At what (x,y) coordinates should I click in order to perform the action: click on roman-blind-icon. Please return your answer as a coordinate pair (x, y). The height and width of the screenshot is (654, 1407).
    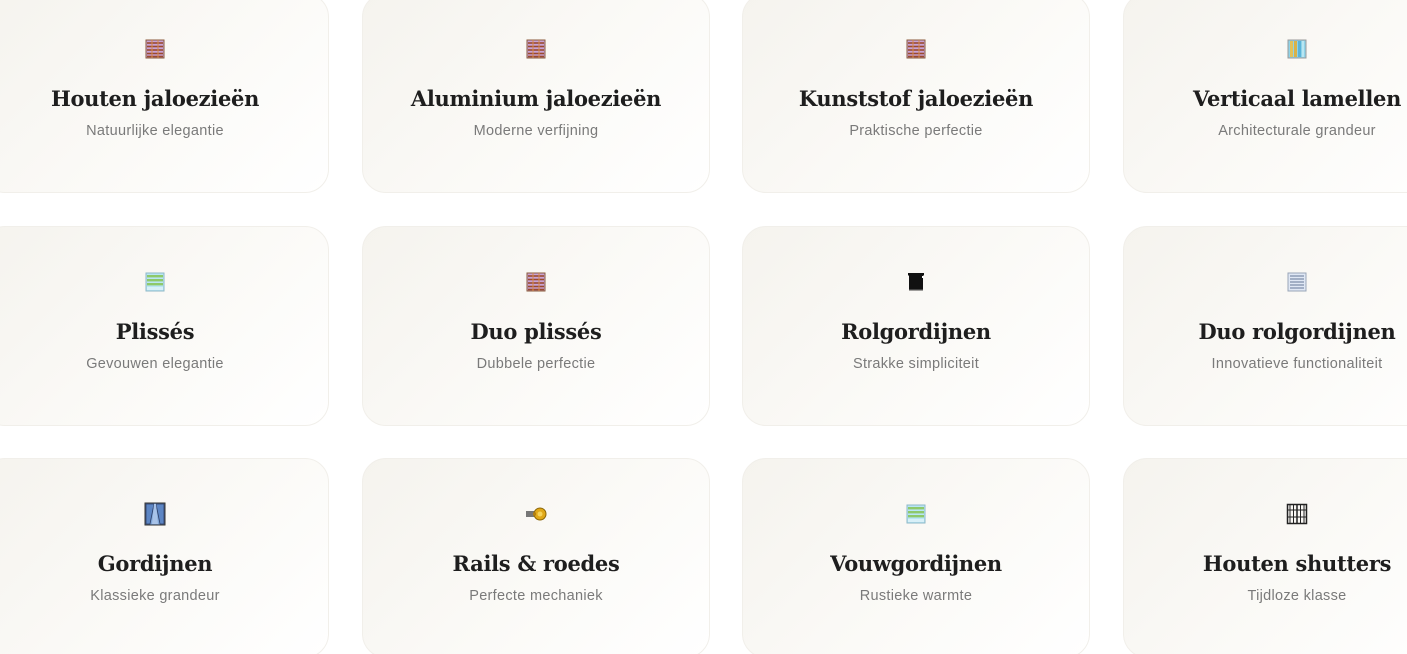
    Looking at the image, I should click on (916, 514).